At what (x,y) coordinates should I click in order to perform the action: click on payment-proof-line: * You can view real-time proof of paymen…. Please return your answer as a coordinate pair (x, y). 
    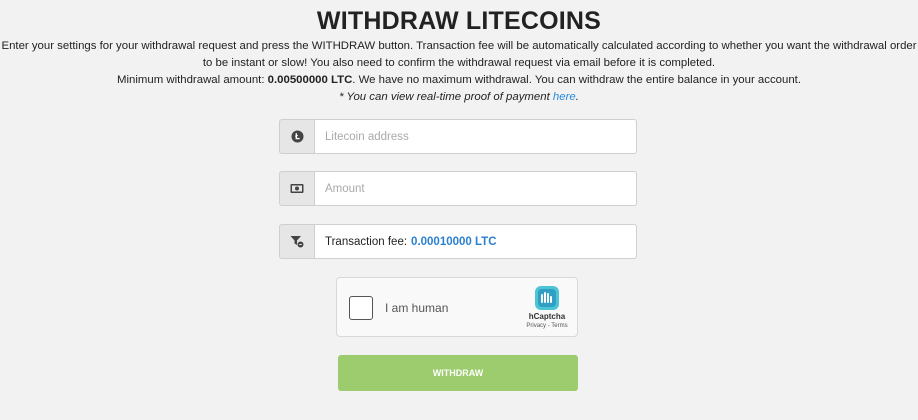
    Looking at the image, I should click on (459, 97).